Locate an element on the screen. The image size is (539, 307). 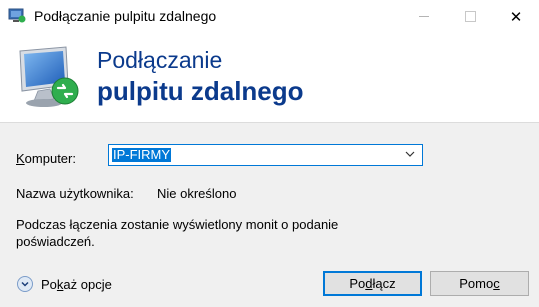
header-divider is located at coordinates (269, 122).